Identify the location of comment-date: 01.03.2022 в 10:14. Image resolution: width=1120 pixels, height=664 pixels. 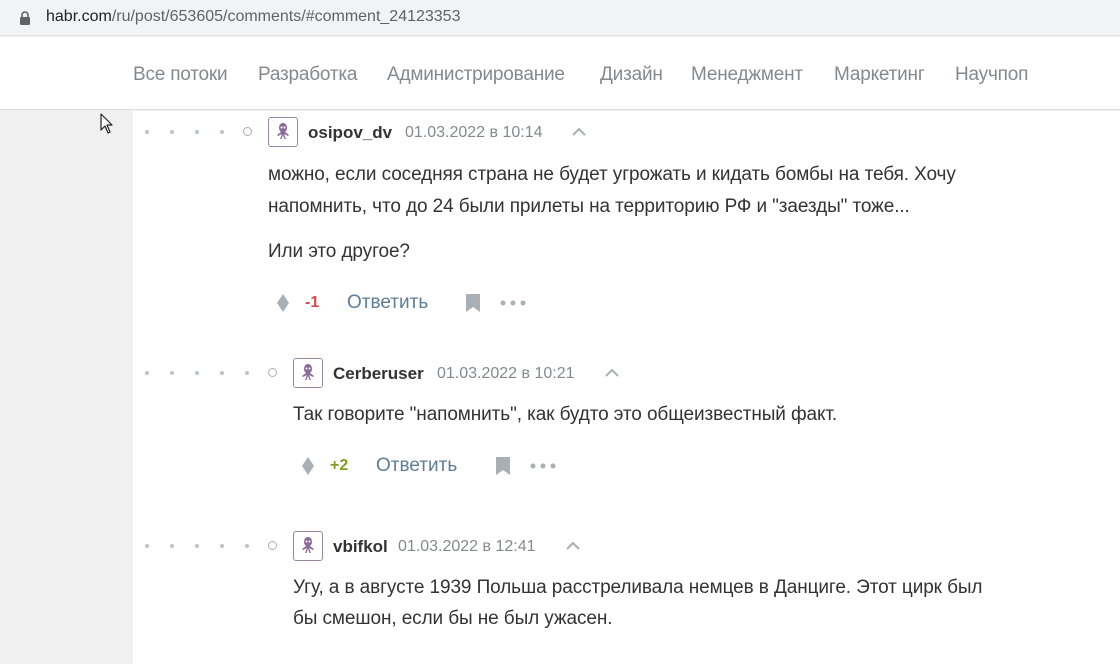
(474, 133).